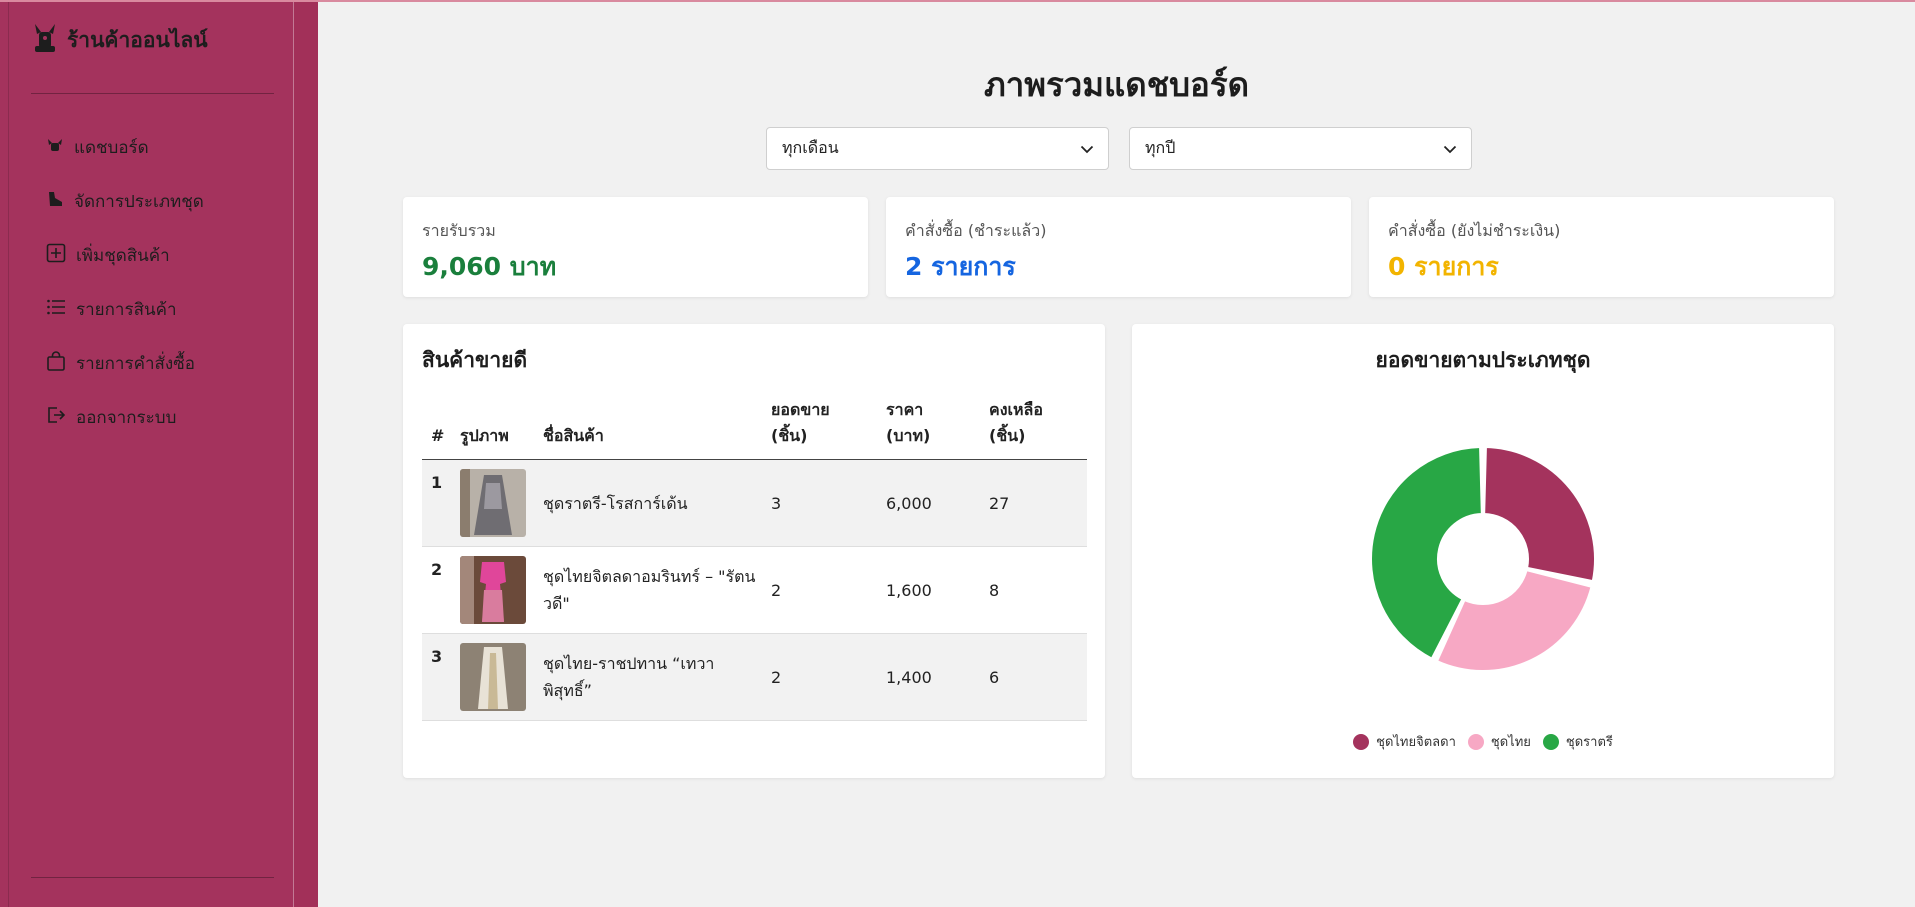 The height and width of the screenshot is (907, 1915). I want to click on row-price: 6,000, so click(937, 503).